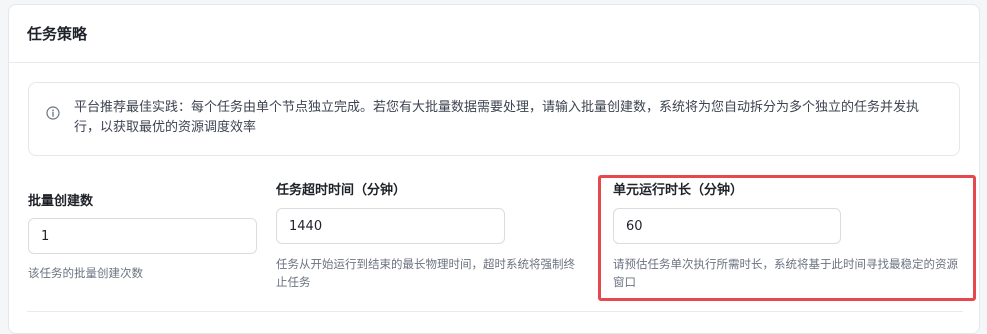 This screenshot has height=334, width=987. What do you see at coordinates (341, 190) in the screenshot?
I see `timeout-label: 任务超时时间（分钟）` at bounding box center [341, 190].